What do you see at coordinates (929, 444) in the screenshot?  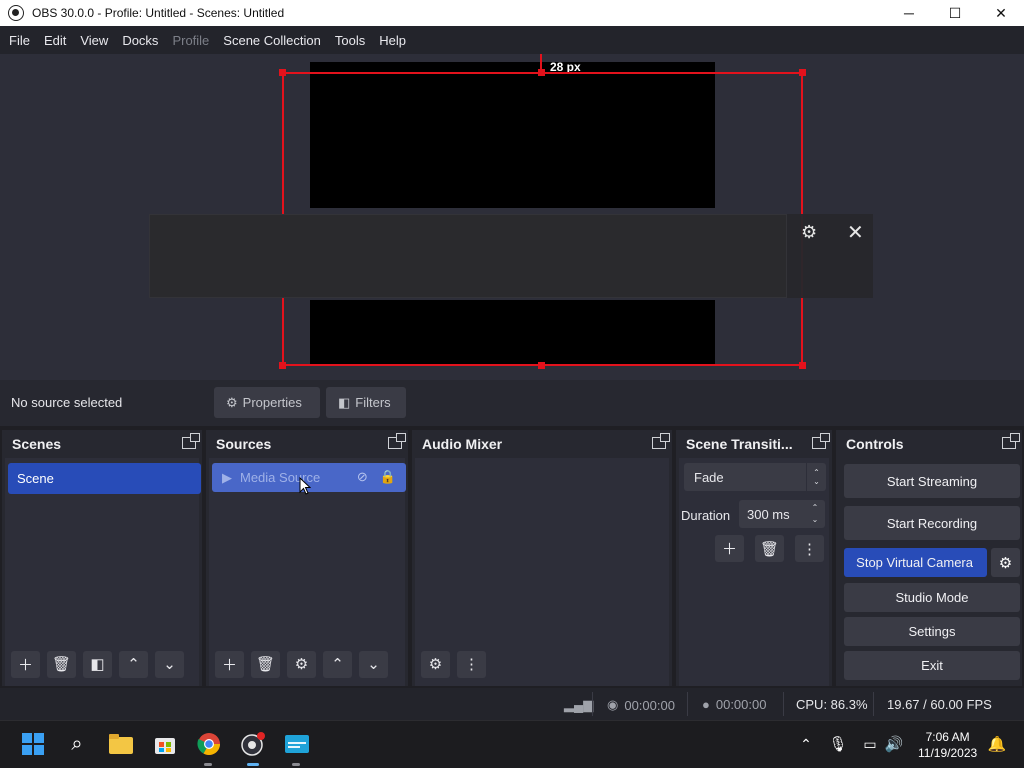 I see `controls-header: Controls` at bounding box center [929, 444].